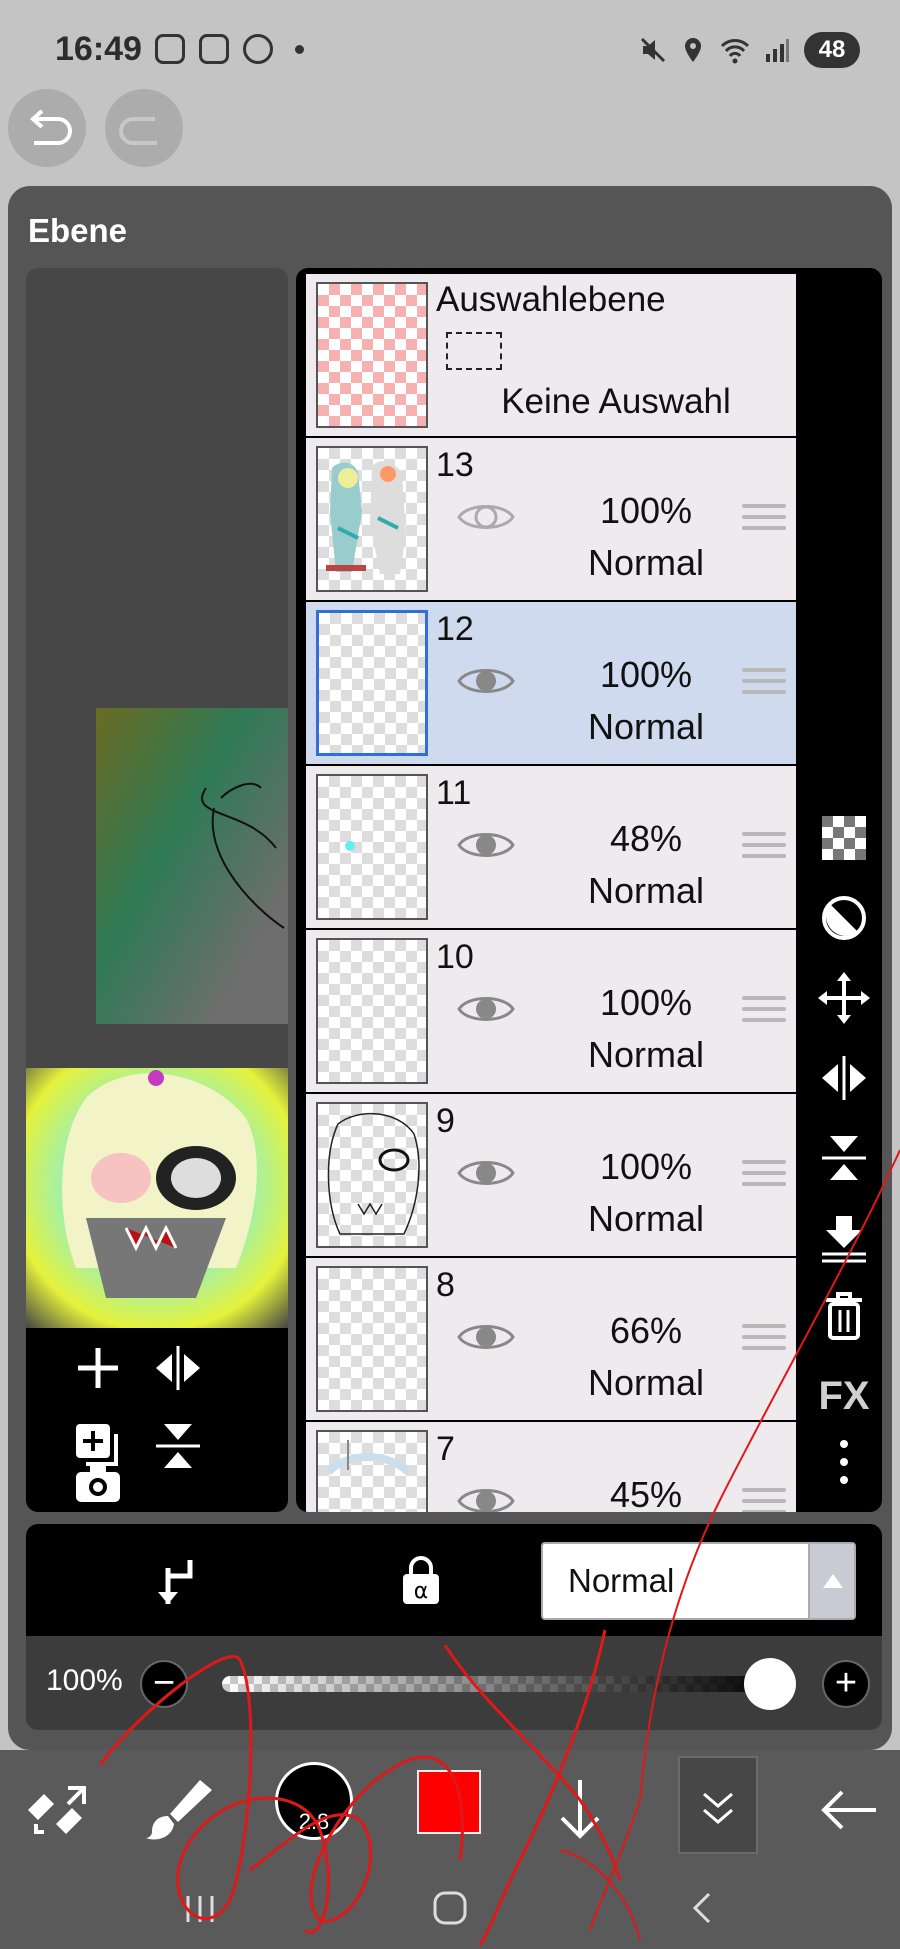 The height and width of the screenshot is (1949, 900). What do you see at coordinates (551, 1467) in the screenshot?
I see `layer-row-7: 7 45%` at bounding box center [551, 1467].